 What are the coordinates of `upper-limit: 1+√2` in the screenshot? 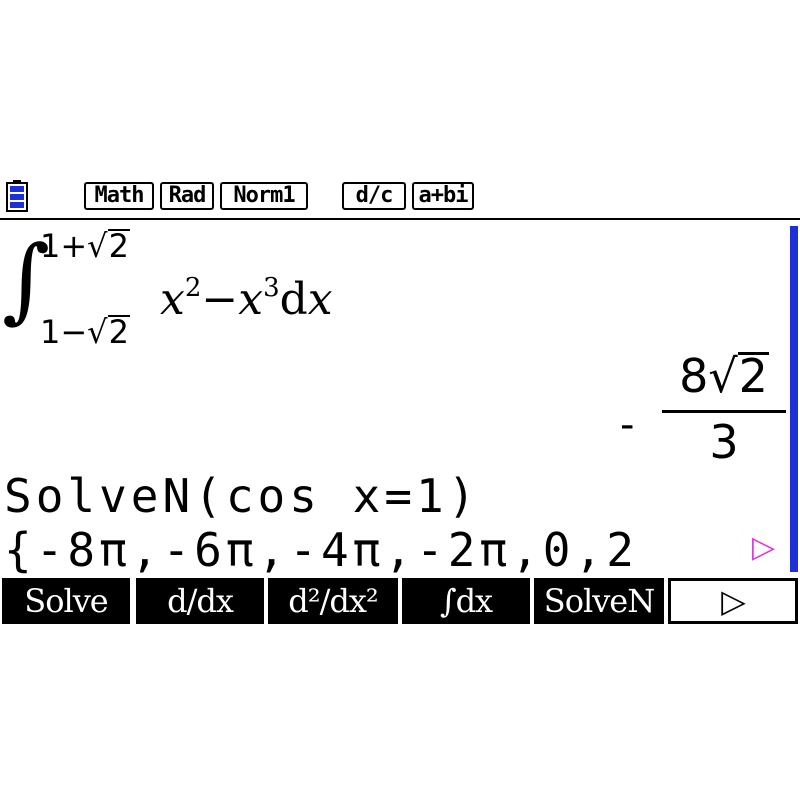 It's located at (85, 246).